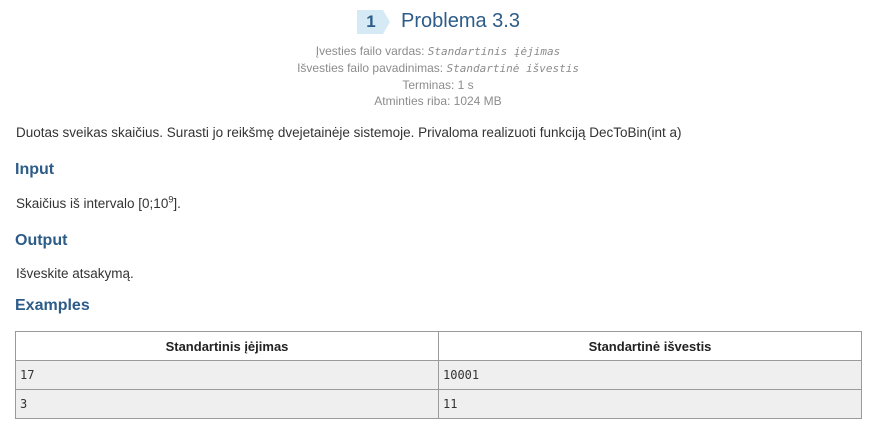 Image resolution: width=876 pixels, height=433 pixels. I want to click on example-input-cell: 3, so click(227, 404).